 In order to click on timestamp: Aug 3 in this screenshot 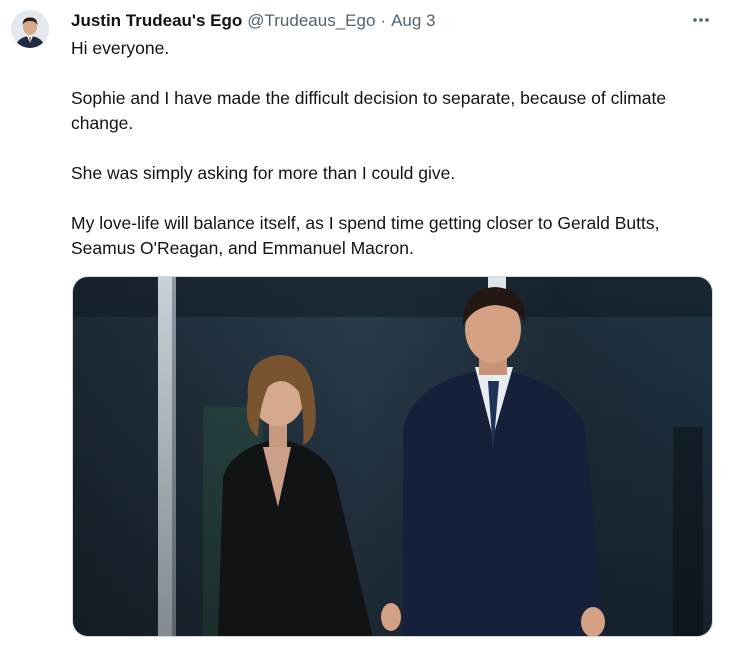, I will do `click(413, 21)`.